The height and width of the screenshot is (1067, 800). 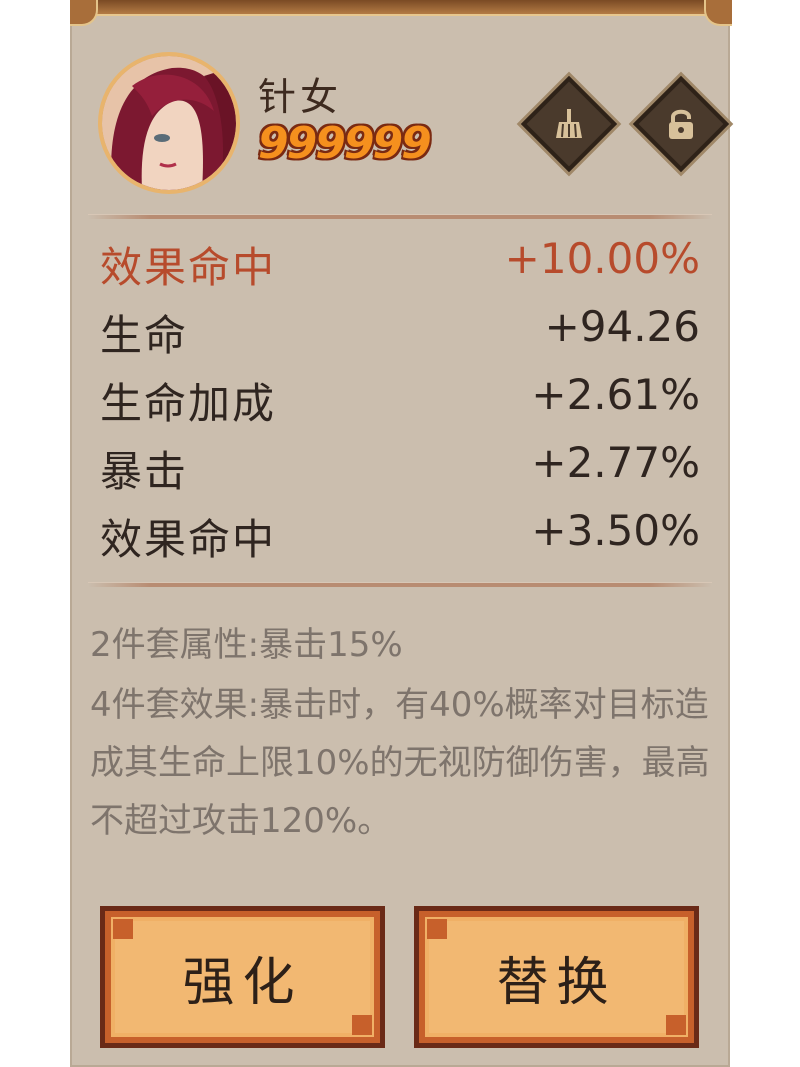 I want to click on enhance-button: 强化, so click(x=242, y=977).